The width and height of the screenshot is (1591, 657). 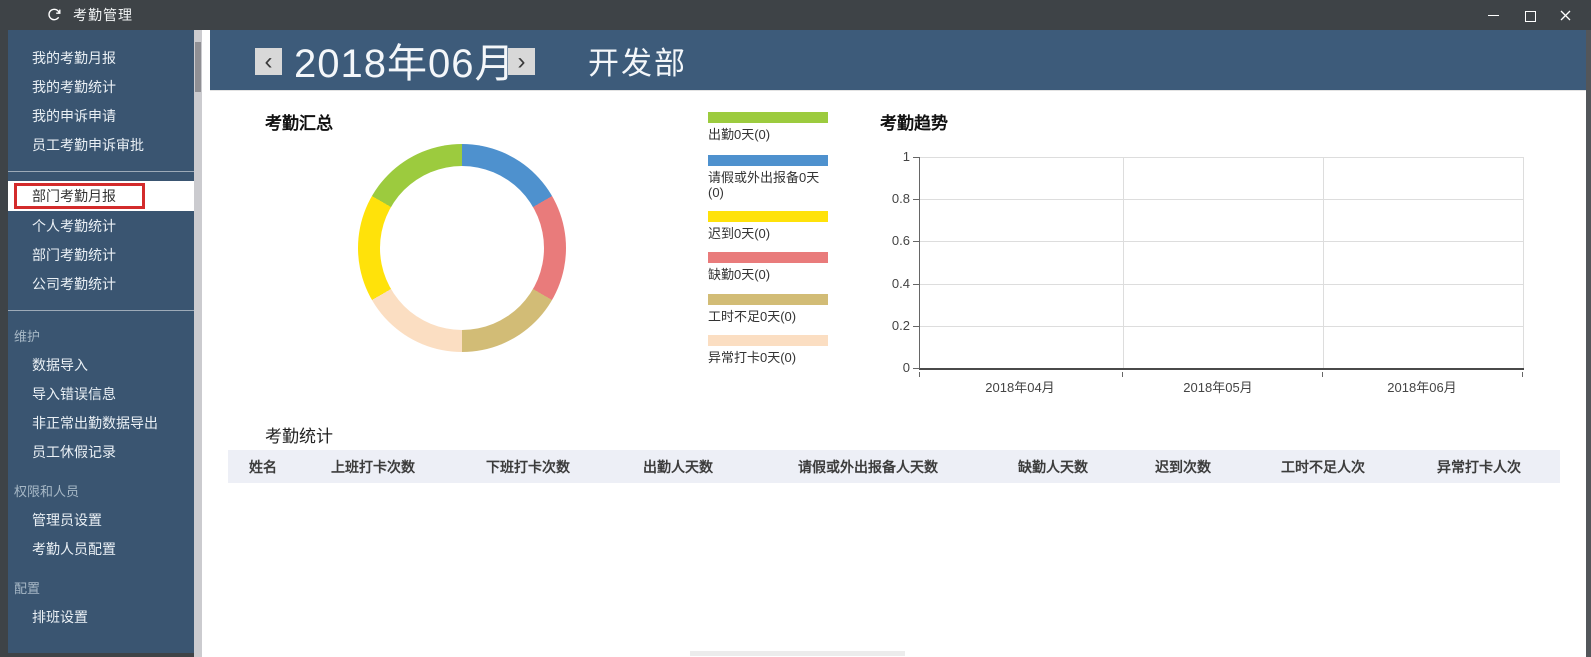 I want to click on column-header-abnormal-punch-count: 异常打卡人次, so click(x=1479, y=466).